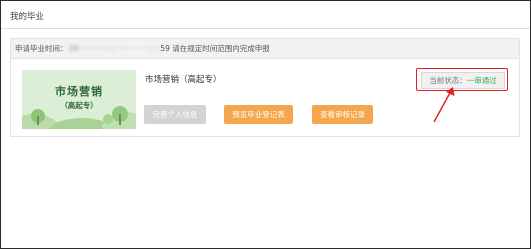 The width and height of the screenshot is (531, 249). I want to click on status-label: 当前状态：, so click(448, 80).